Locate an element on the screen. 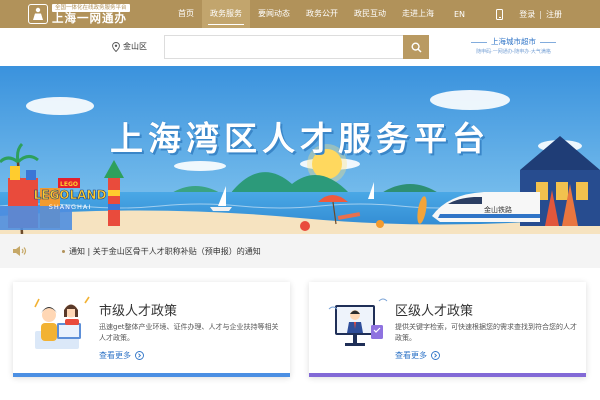 This screenshot has width=600, height=400. map-pin-icon is located at coordinates (116, 46).